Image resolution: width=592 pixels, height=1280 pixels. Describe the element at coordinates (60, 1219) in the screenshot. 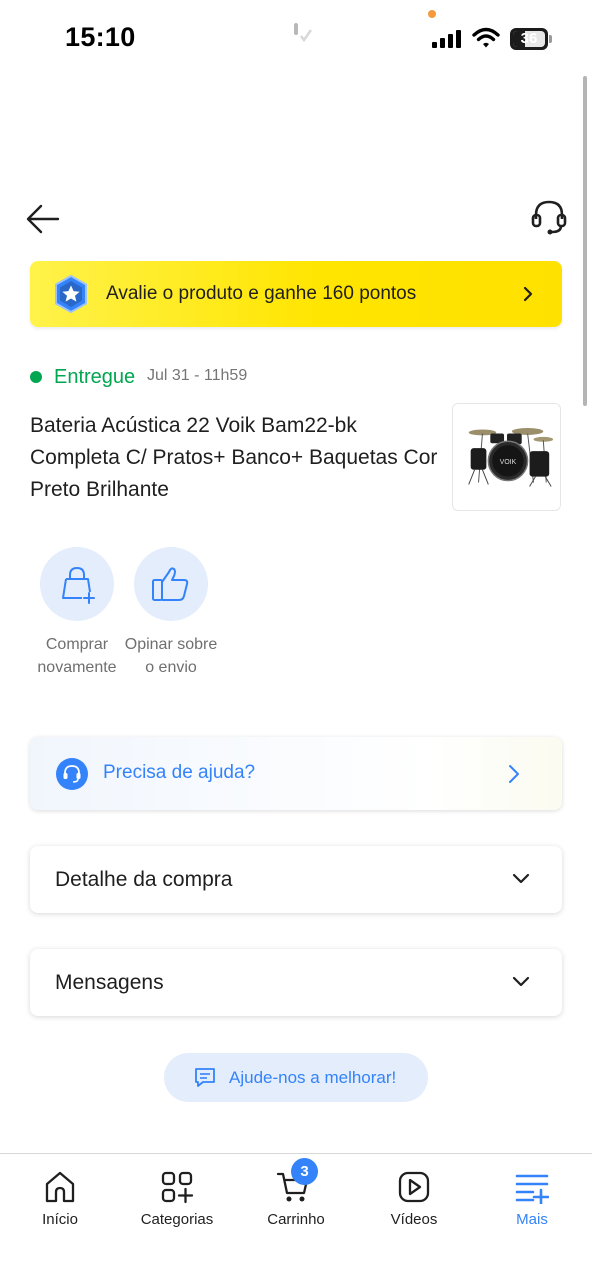

I see `nav-label-home: Início` at that location.